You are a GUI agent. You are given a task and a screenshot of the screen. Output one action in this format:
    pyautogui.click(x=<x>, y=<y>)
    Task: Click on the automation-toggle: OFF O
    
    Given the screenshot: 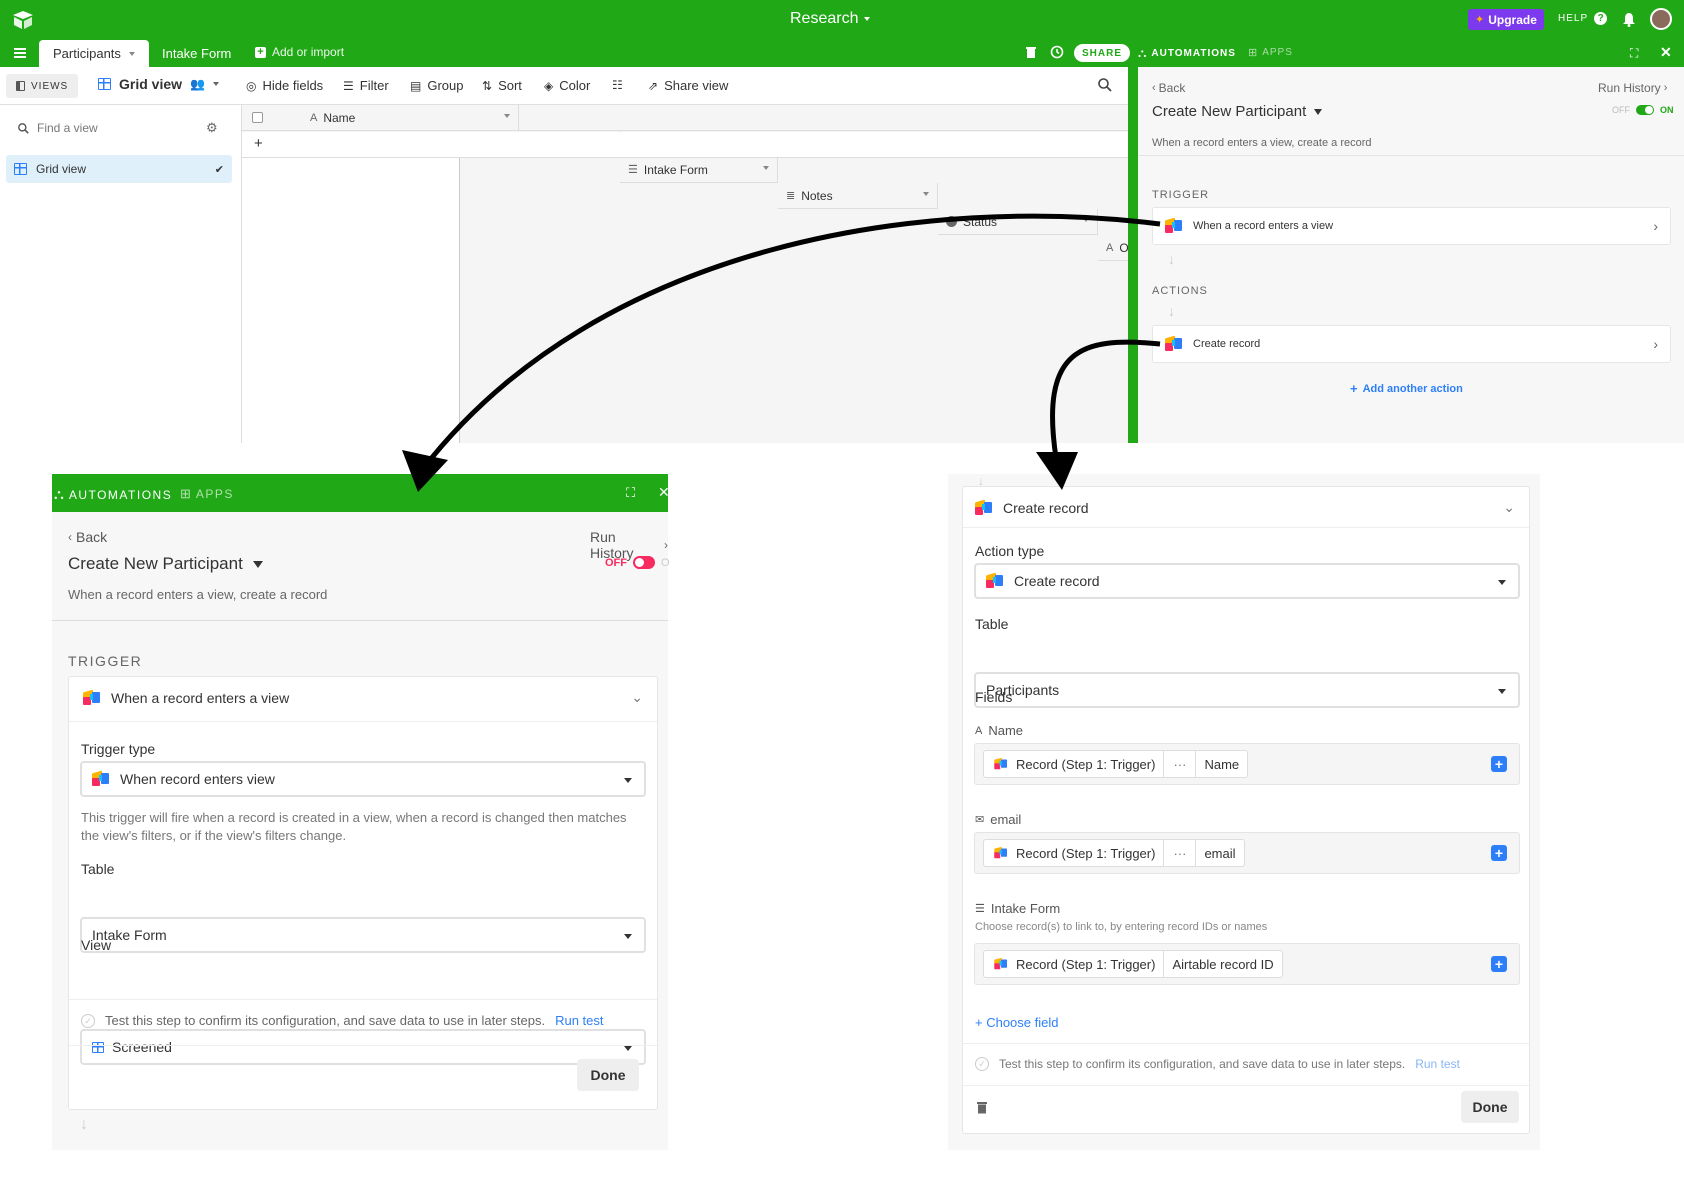 What is the action you would take?
    pyautogui.click(x=637, y=562)
    